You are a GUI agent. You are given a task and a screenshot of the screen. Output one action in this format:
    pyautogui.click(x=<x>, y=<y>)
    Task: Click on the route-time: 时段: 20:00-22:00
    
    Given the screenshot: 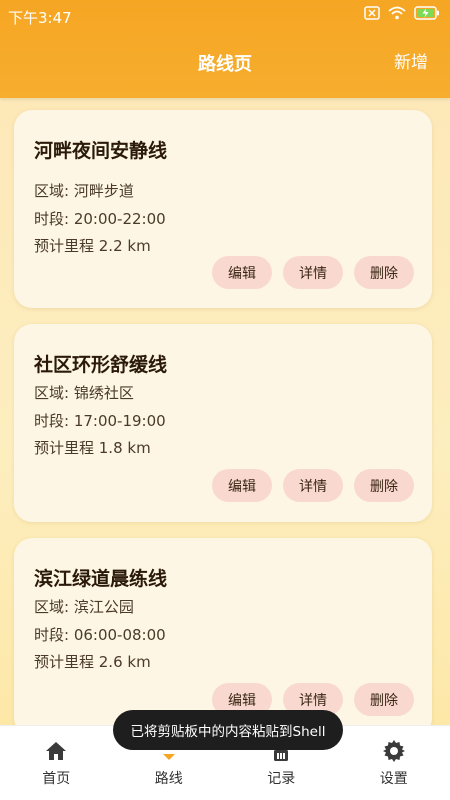 What is the action you would take?
    pyautogui.click(x=100, y=219)
    